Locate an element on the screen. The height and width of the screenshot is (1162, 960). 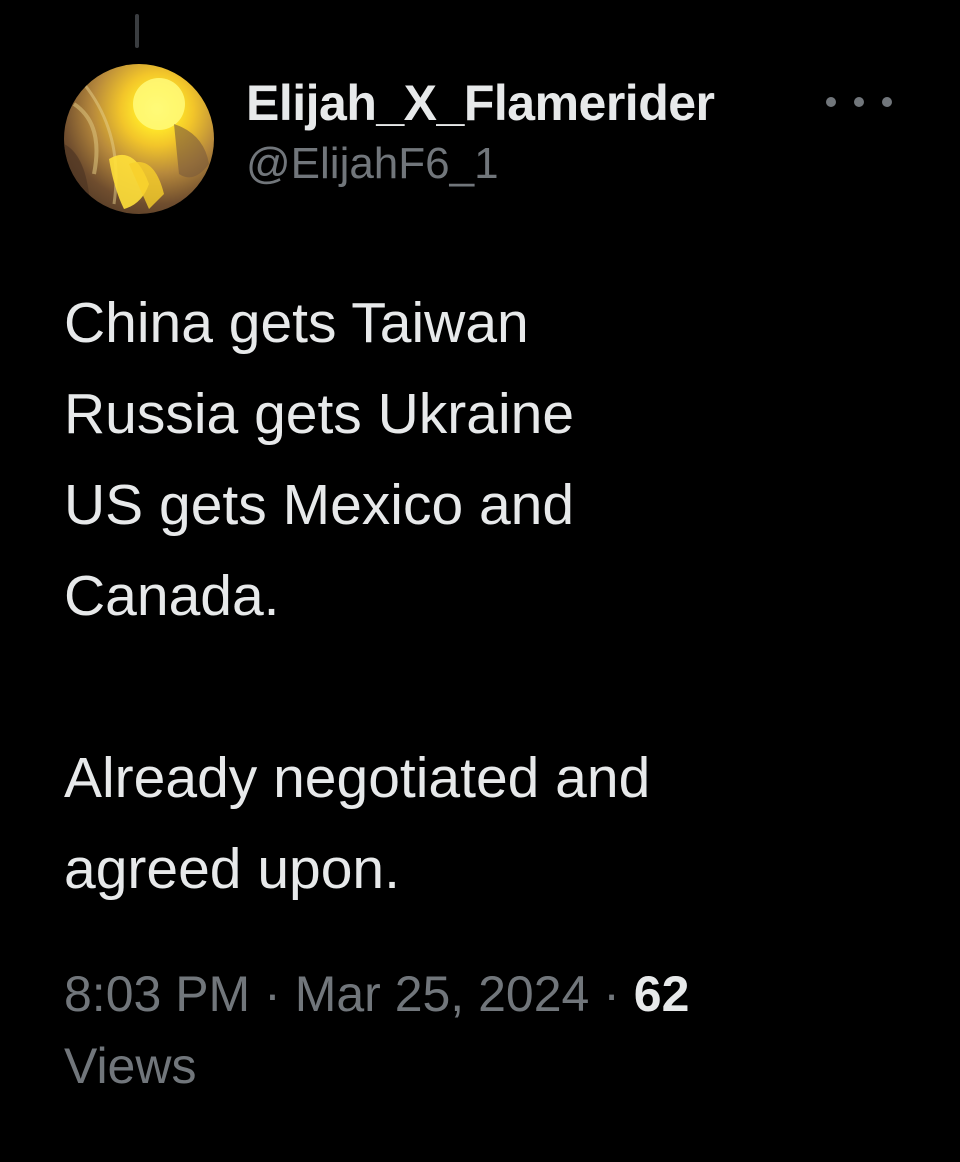
thread-connector-line is located at coordinates (137, 31).